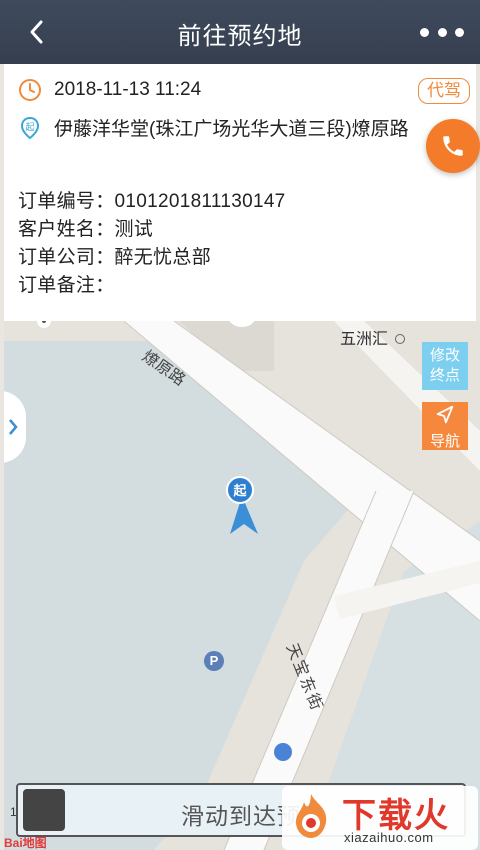 Image resolution: width=480 pixels, height=850 pixels. Describe the element at coordinates (86, 229) in the screenshot. I see `customer-name: 客户姓名：测试` at that location.